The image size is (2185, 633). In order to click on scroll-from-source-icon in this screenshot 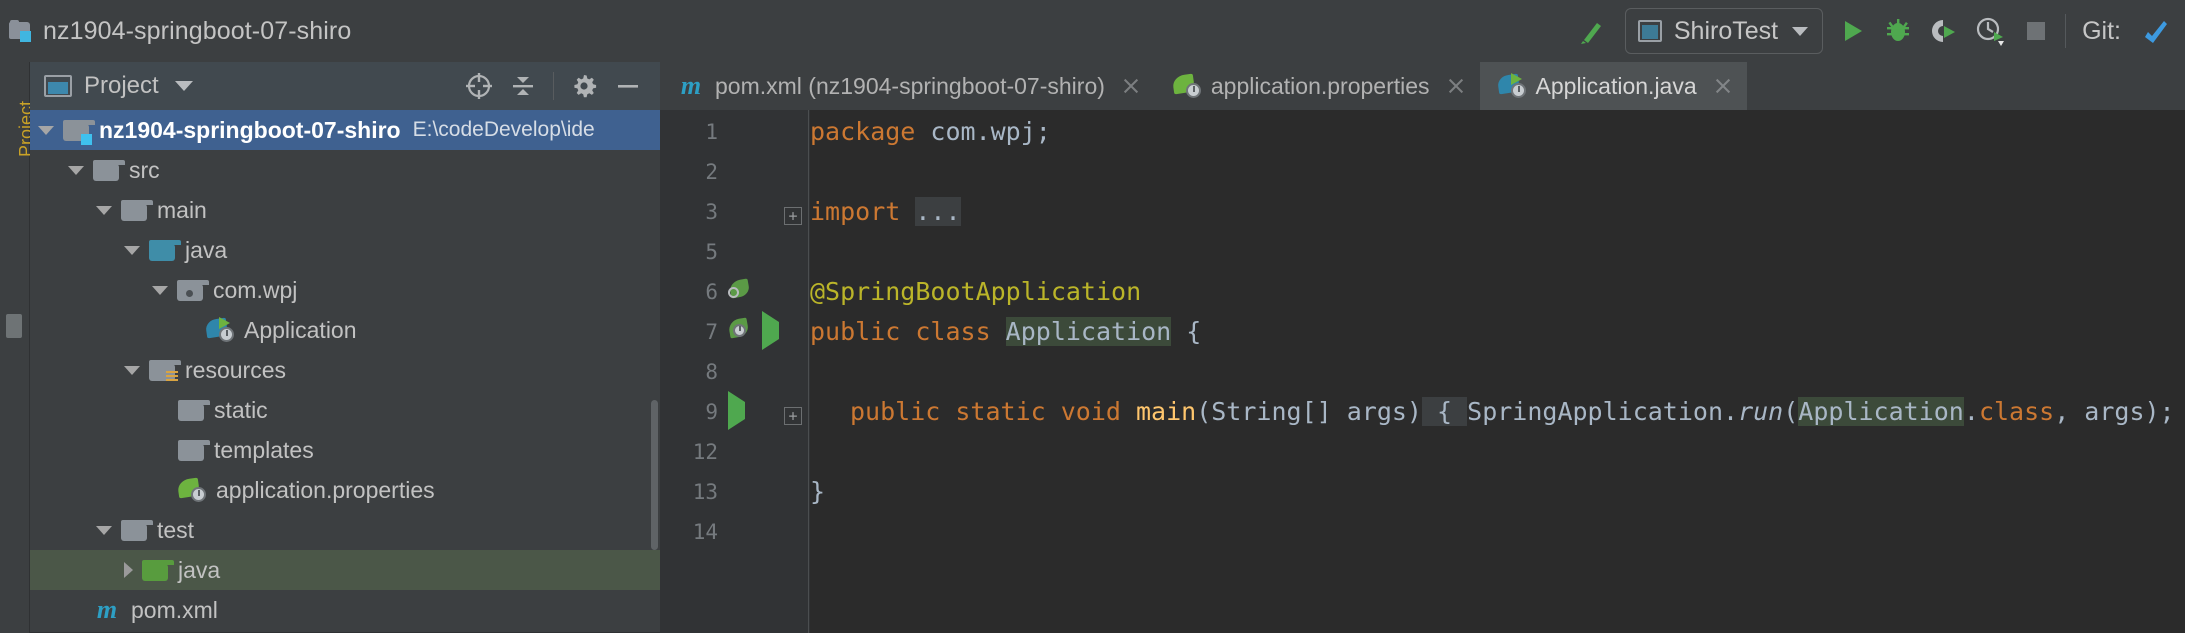, I will do `click(479, 86)`.